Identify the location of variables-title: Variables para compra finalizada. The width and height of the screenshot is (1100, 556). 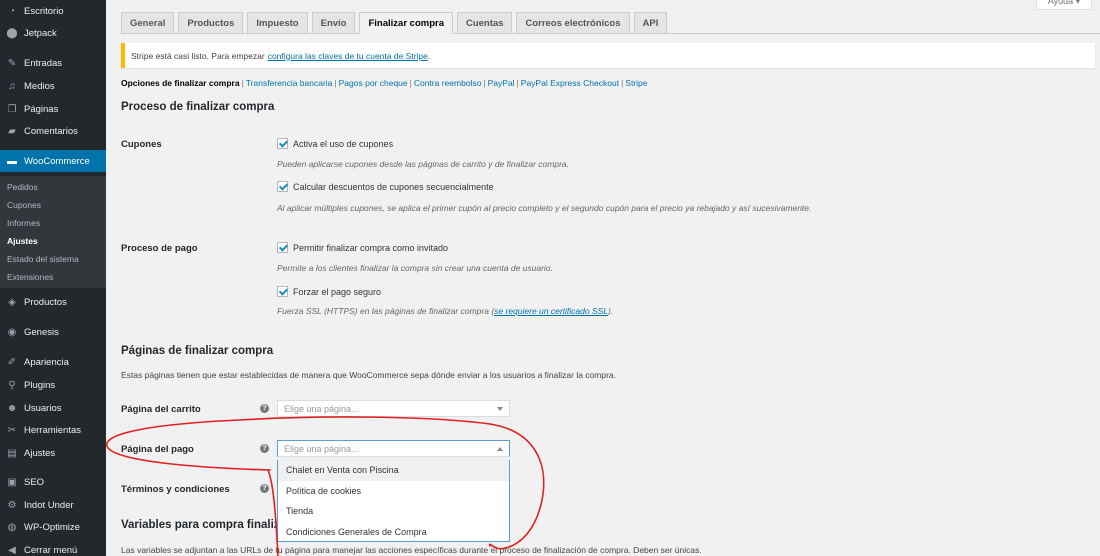
(210, 525).